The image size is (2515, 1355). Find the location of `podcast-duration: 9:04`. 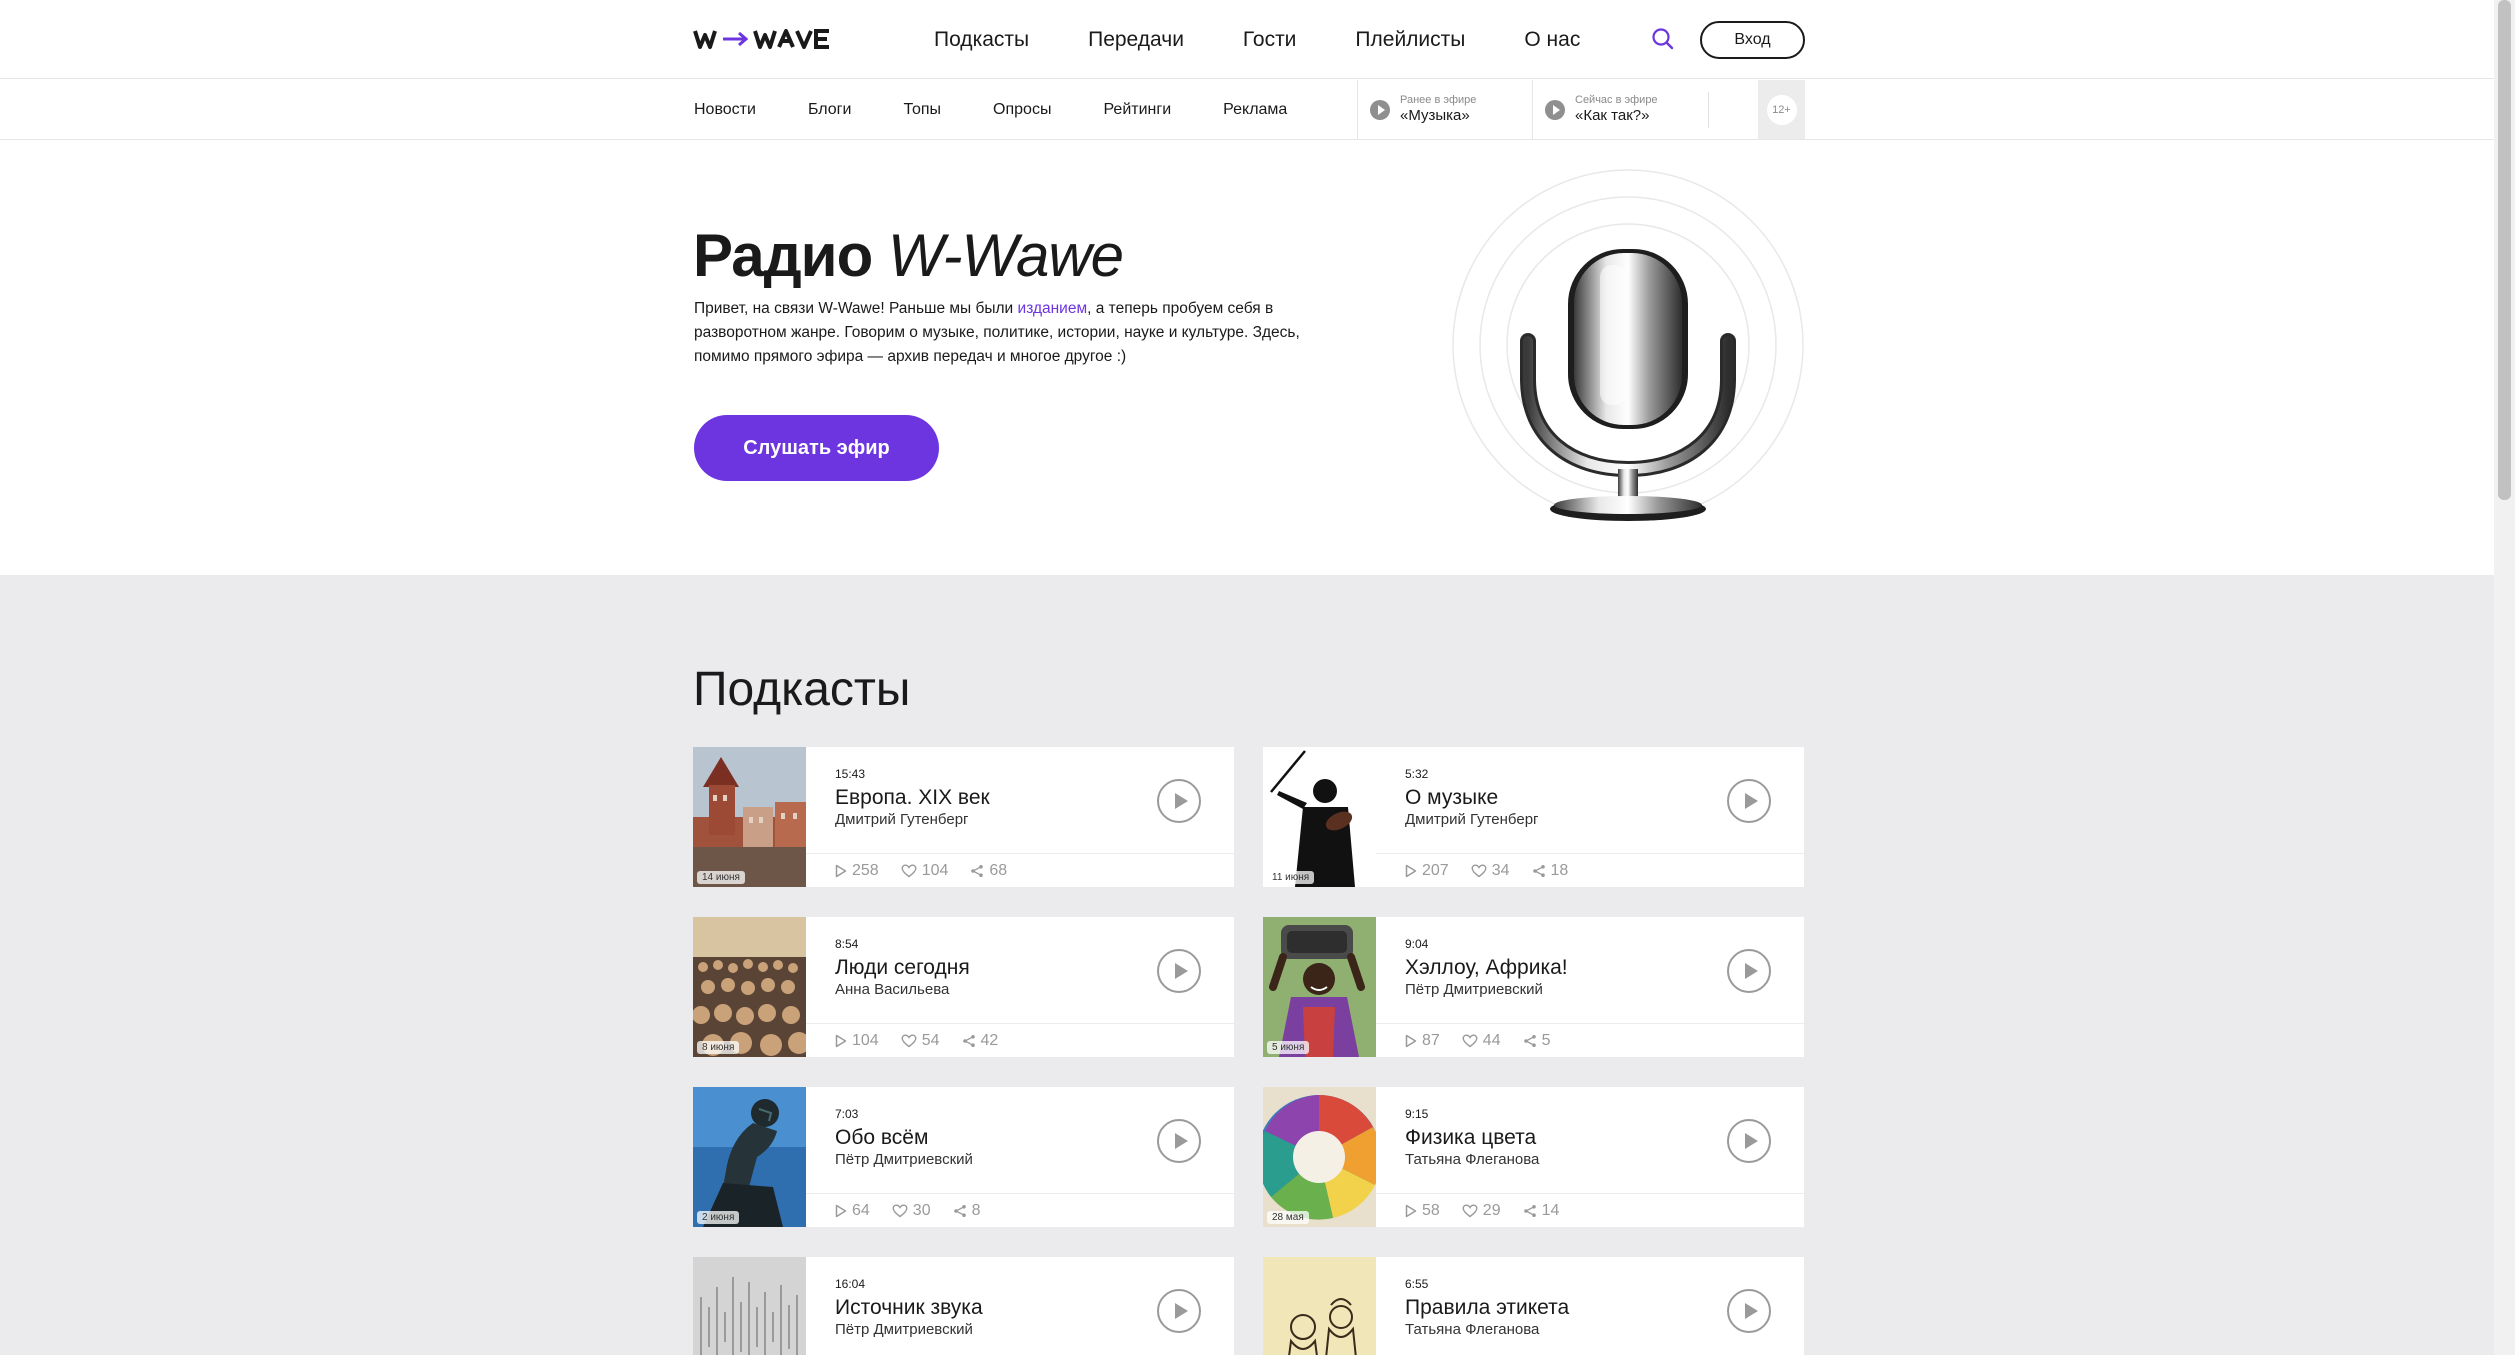

podcast-duration: 9:04 is located at coordinates (1417, 944).